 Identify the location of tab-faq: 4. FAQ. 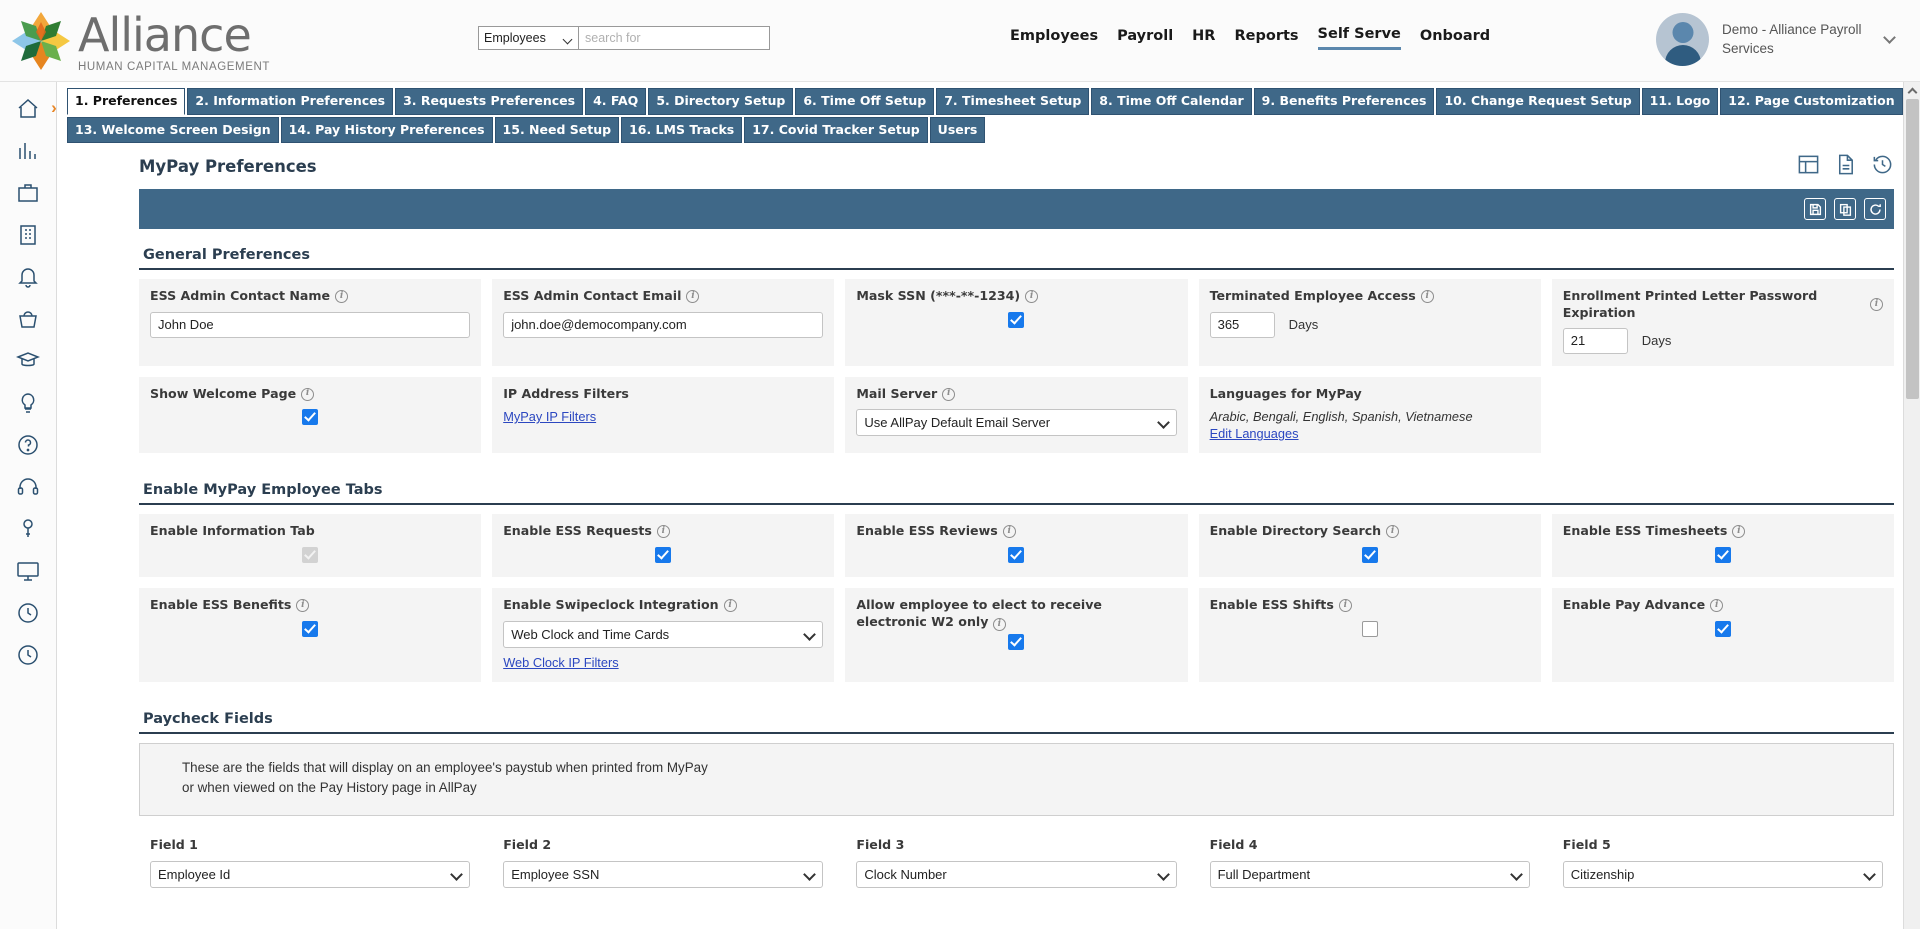
(616, 101).